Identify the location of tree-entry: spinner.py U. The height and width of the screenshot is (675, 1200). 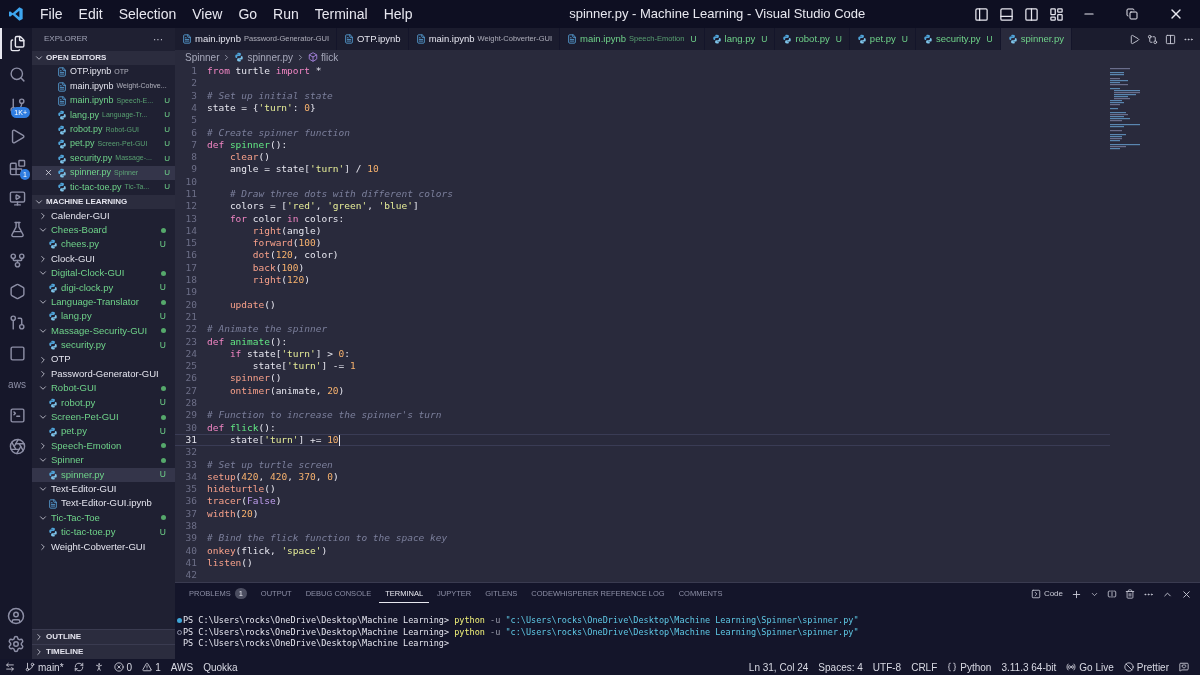
(103, 474).